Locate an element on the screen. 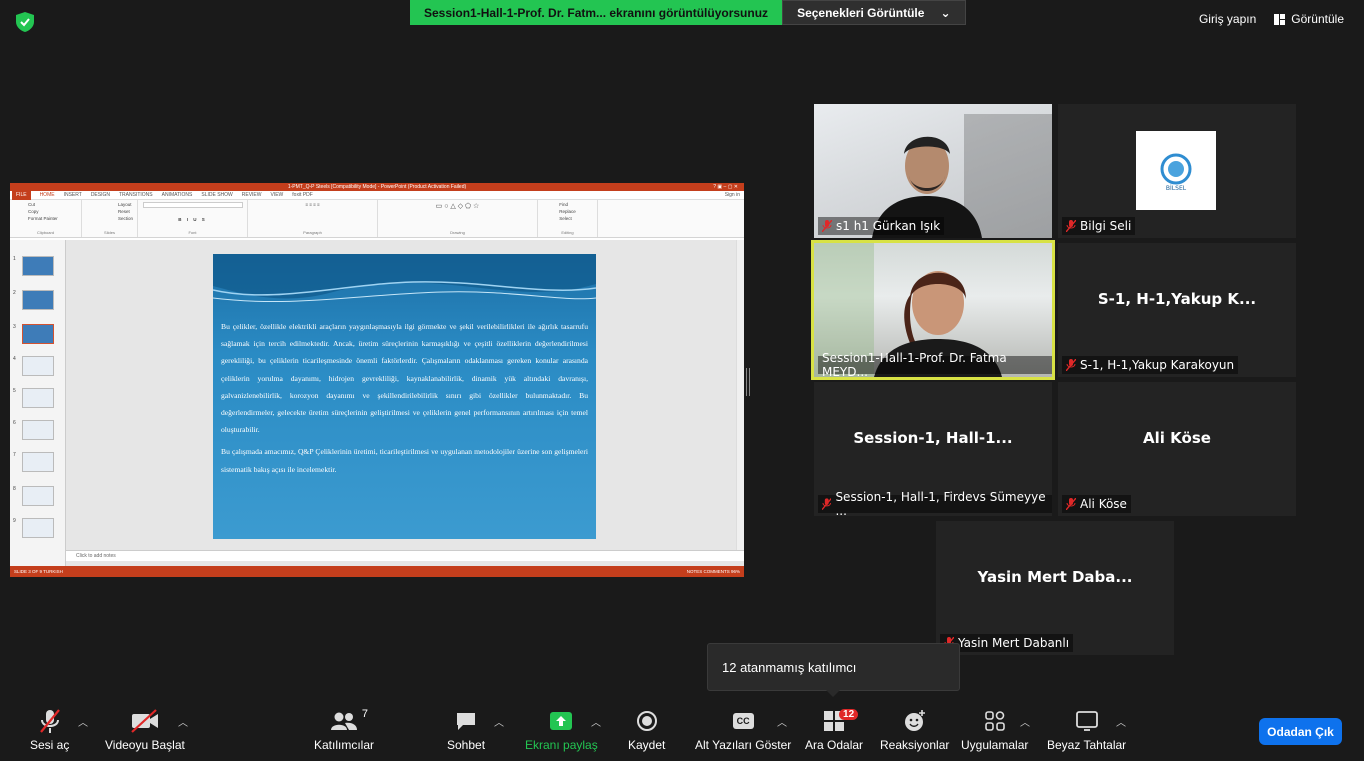 Image resolution: width=1364 pixels, height=761 pixels. paragraph-group: ≡ ≡ ≡ ≡ Paragraph is located at coordinates (313, 218).